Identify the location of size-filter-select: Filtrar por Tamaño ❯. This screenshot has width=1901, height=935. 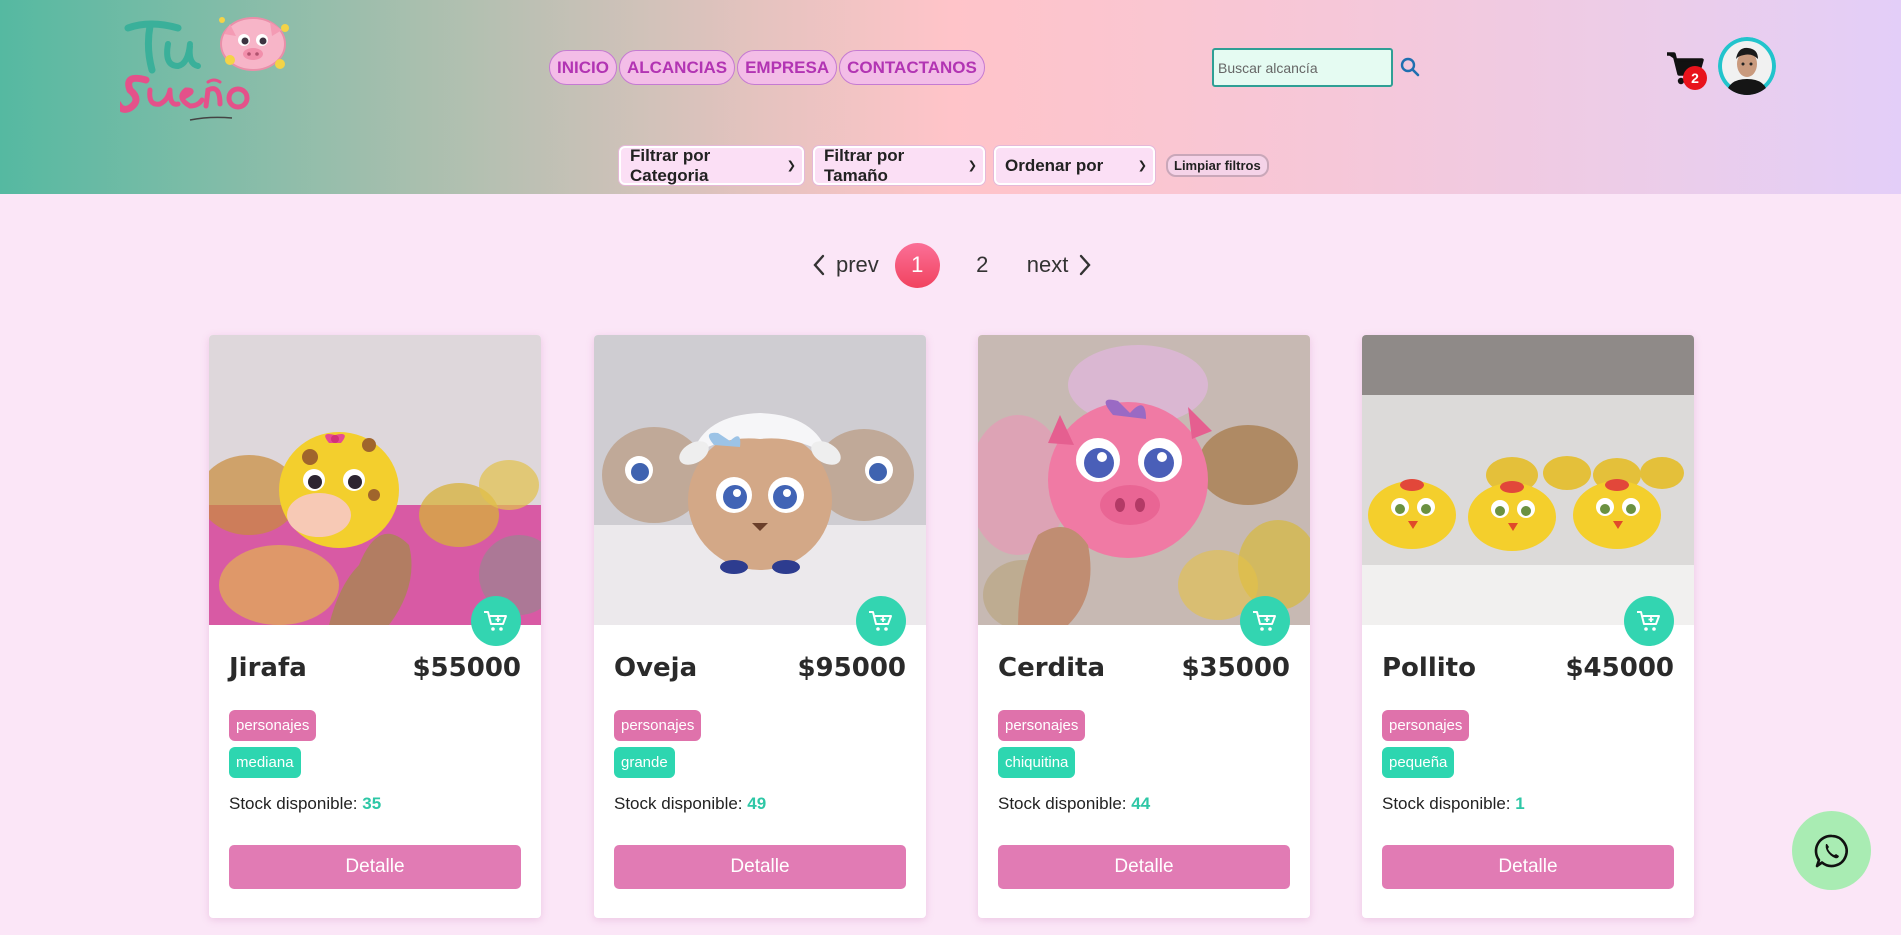
(899, 165).